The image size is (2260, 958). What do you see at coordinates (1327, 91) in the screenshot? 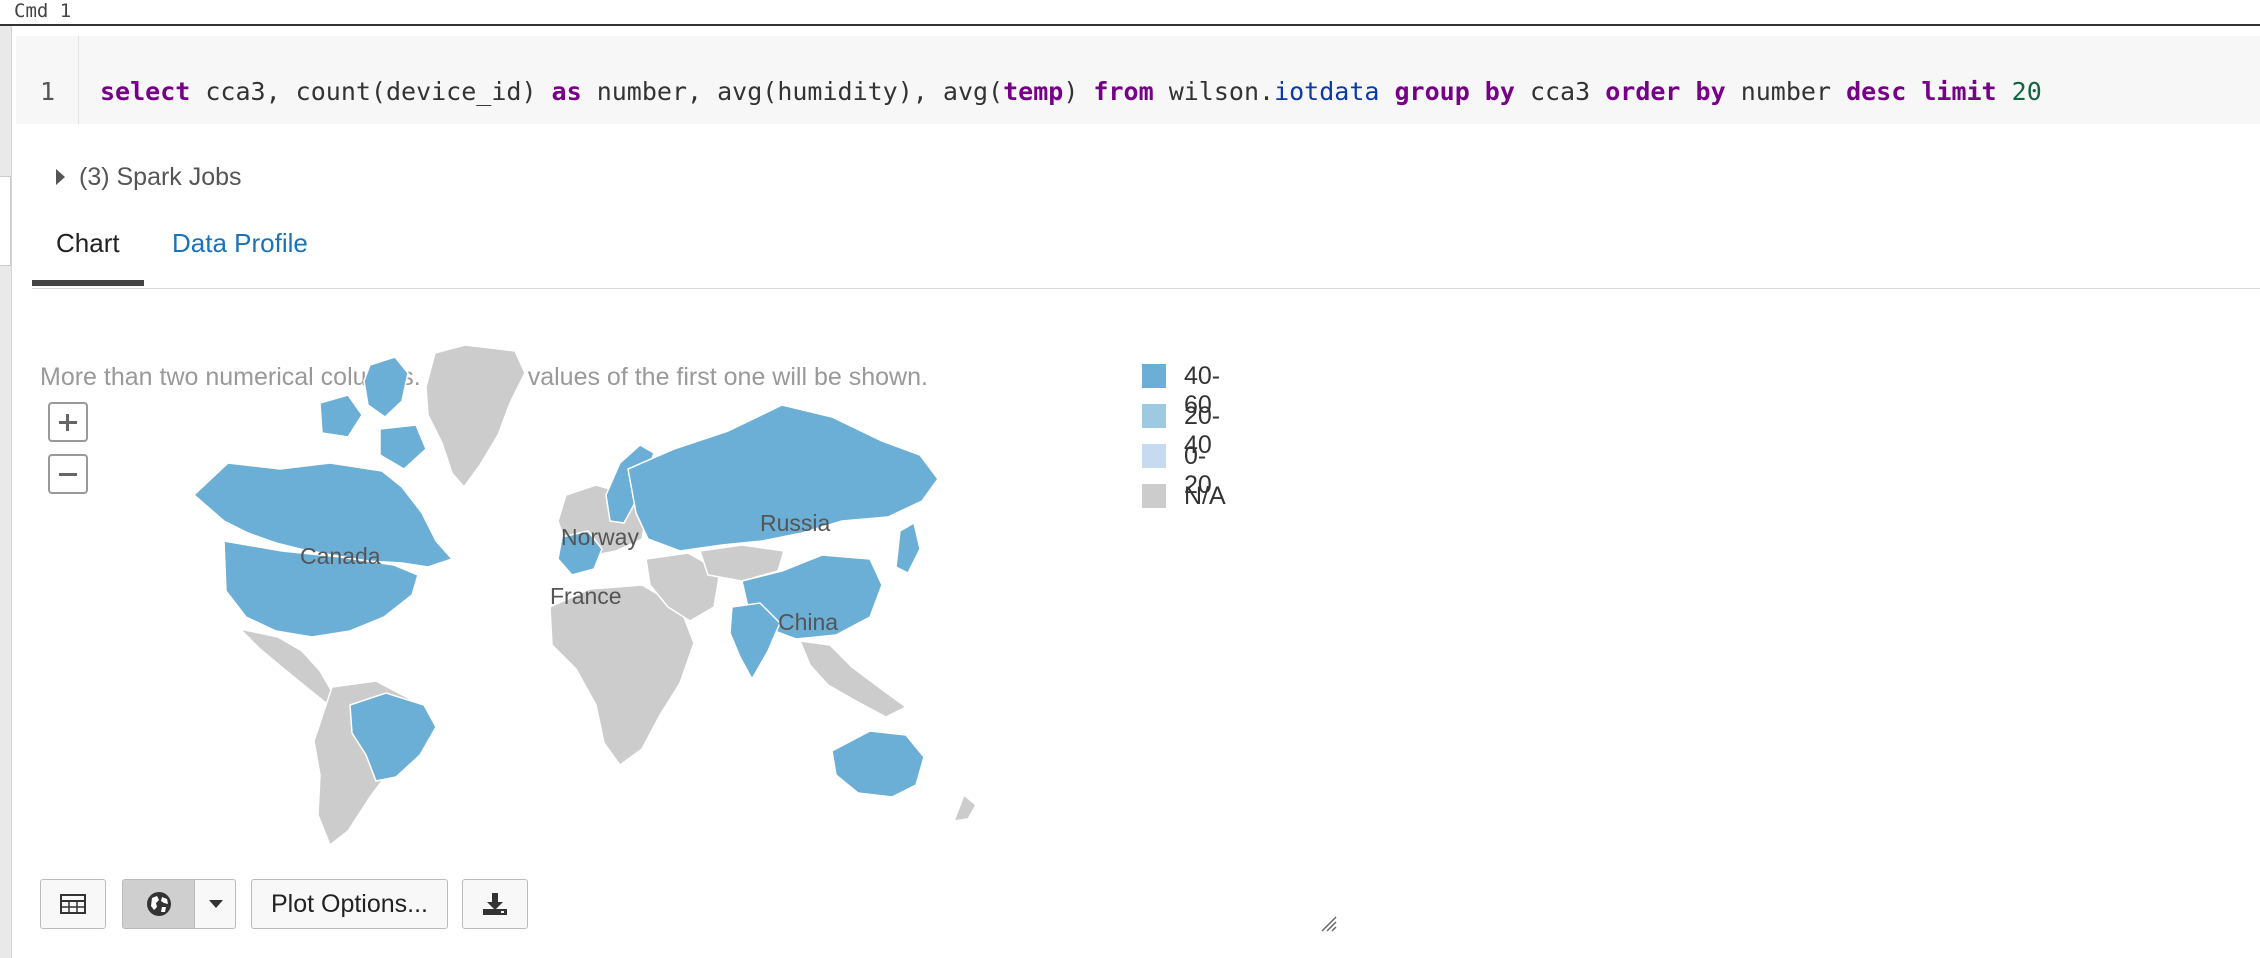
I see `code-token: iotdata` at bounding box center [1327, 91].